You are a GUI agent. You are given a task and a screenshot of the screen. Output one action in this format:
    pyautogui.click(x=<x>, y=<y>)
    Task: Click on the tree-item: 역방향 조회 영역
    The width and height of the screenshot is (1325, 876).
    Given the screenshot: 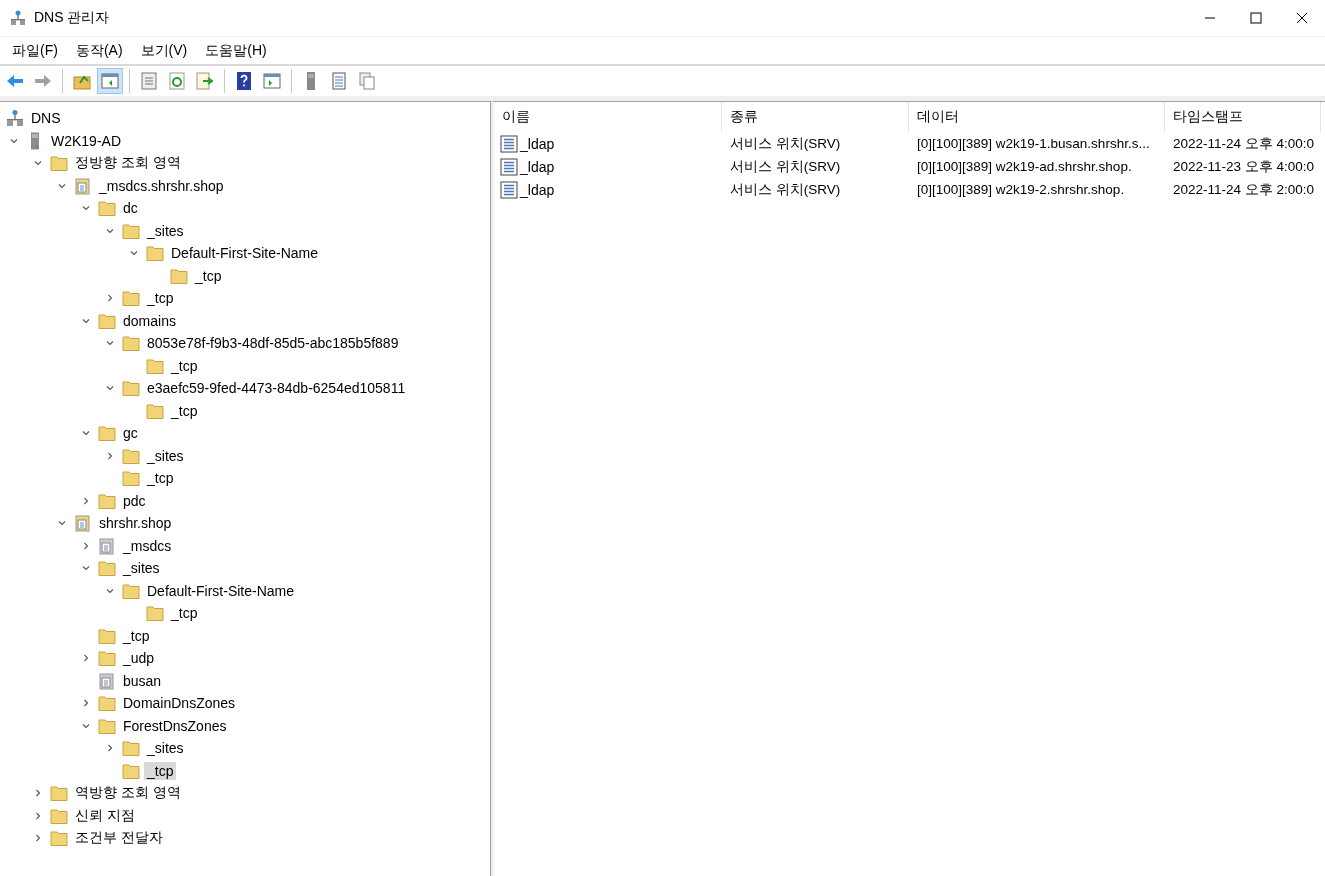 What is the action you would take?
    pyautogui.click(x=128, y=793)
    